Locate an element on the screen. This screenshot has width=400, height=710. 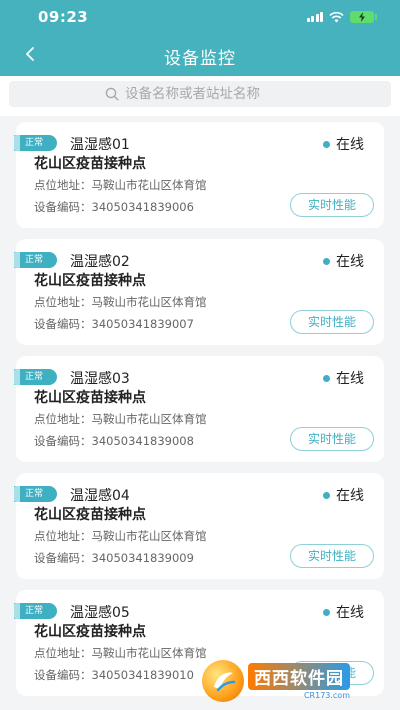
watermark-text: 西西软件园 CR173.com is located at coordinates (299, 681).